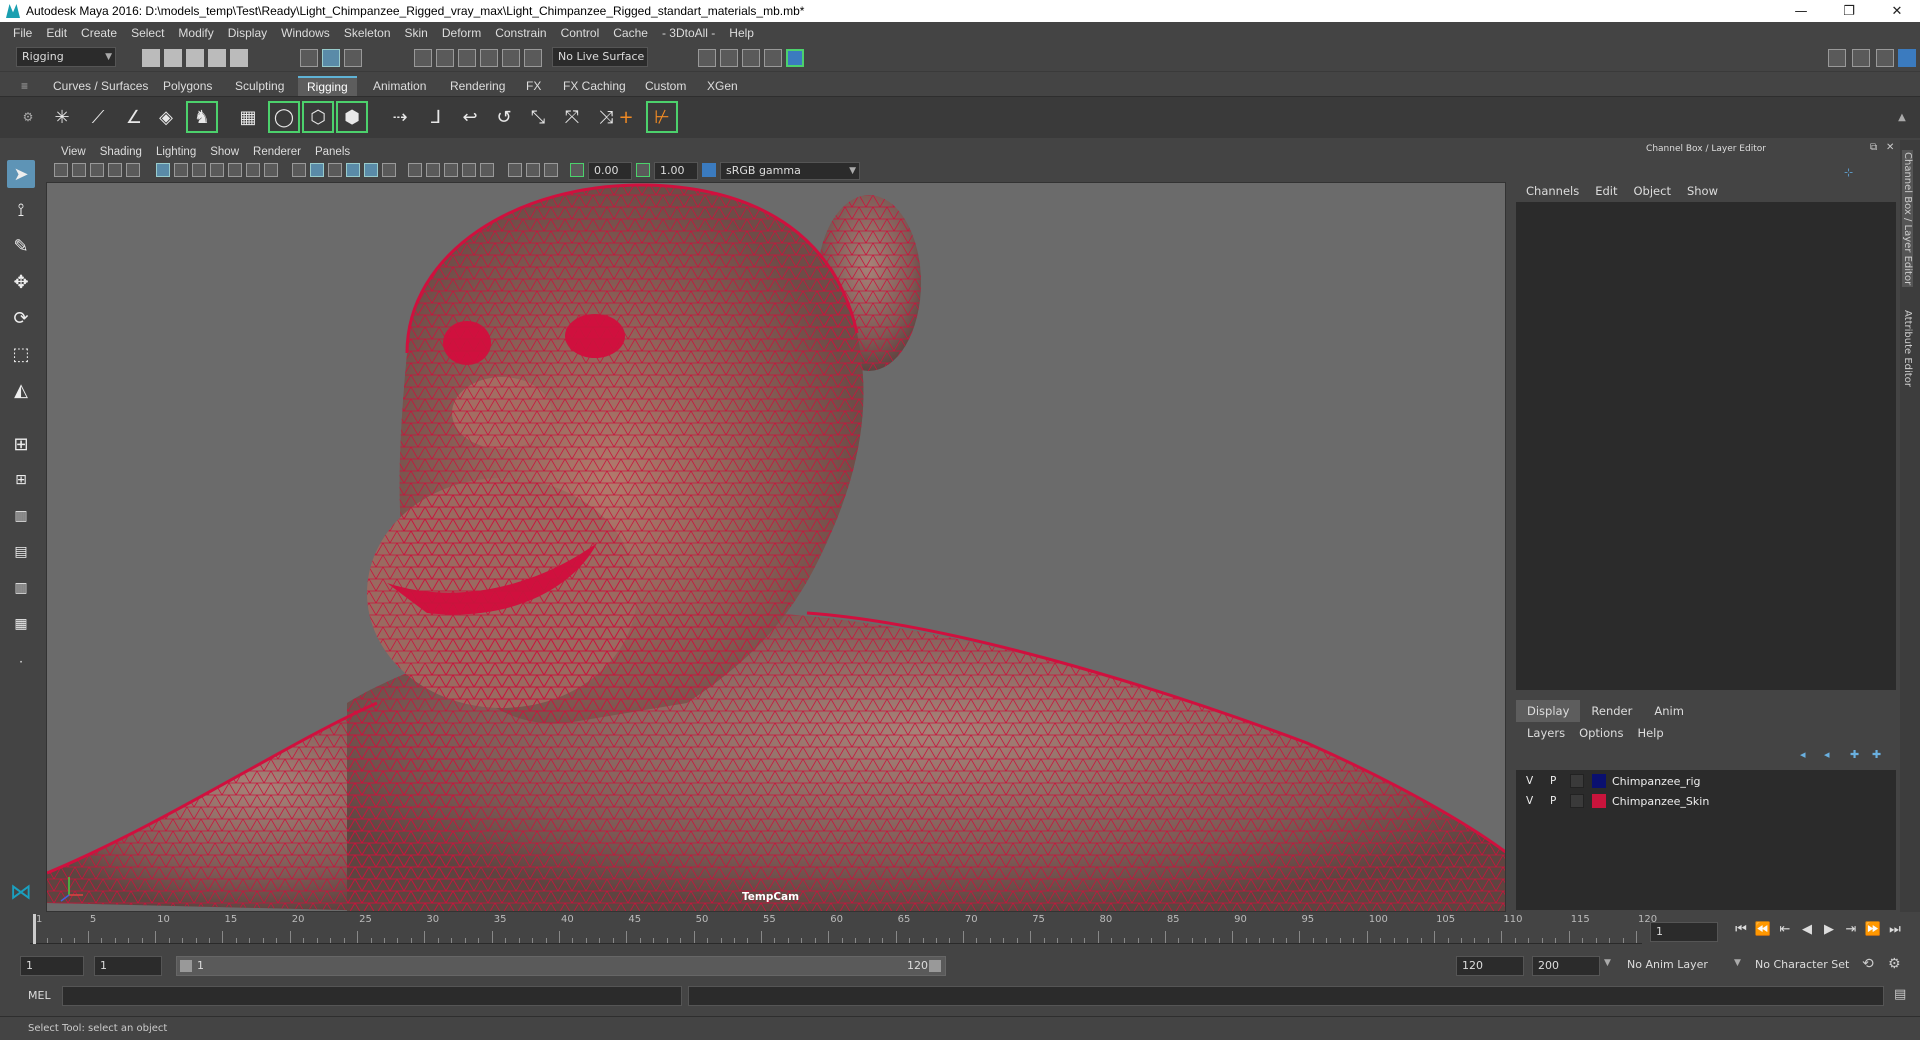 Image resolution: width=1920 pixels, height=1040 pixels. Describe the element at coordinates (147, 33) in the screenshot. I see `menu-select: Select` at that location.